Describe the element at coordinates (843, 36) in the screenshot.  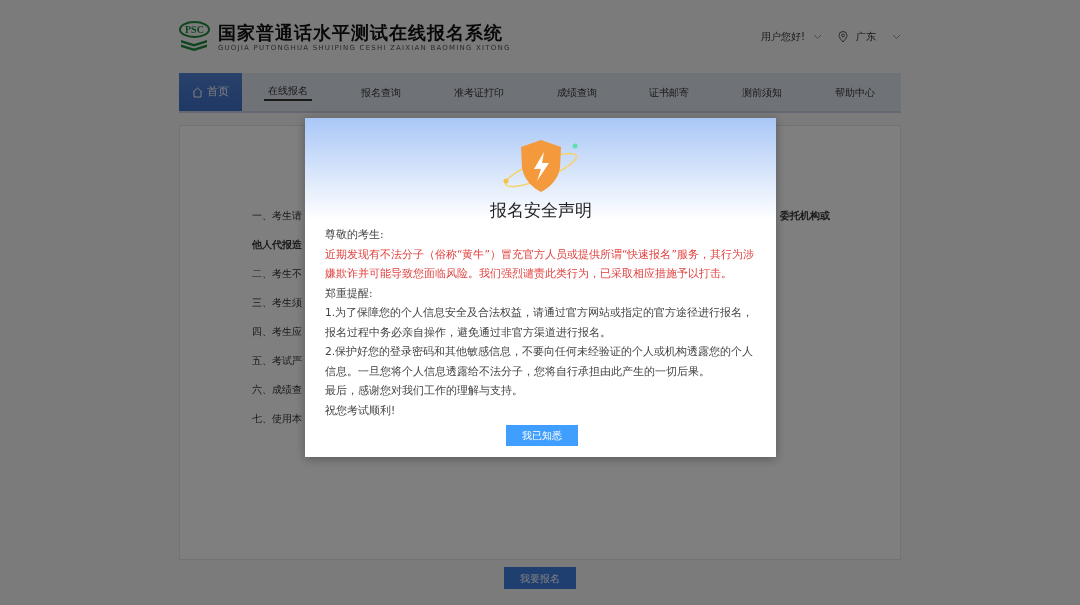
I see `location-pin-icon` at that location.